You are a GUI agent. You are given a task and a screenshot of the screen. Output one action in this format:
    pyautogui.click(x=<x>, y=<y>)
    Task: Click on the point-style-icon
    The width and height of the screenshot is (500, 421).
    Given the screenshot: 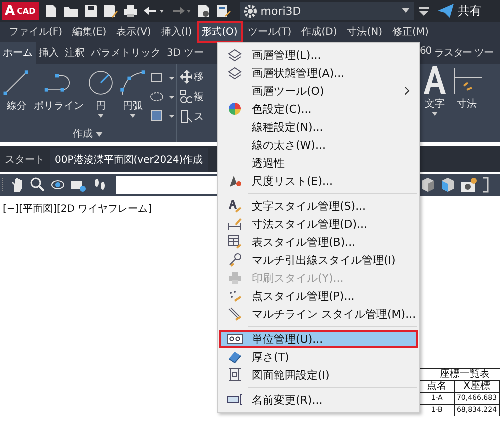 What is the action you would take?
    pyautogui.click(x=235, y=296)
    